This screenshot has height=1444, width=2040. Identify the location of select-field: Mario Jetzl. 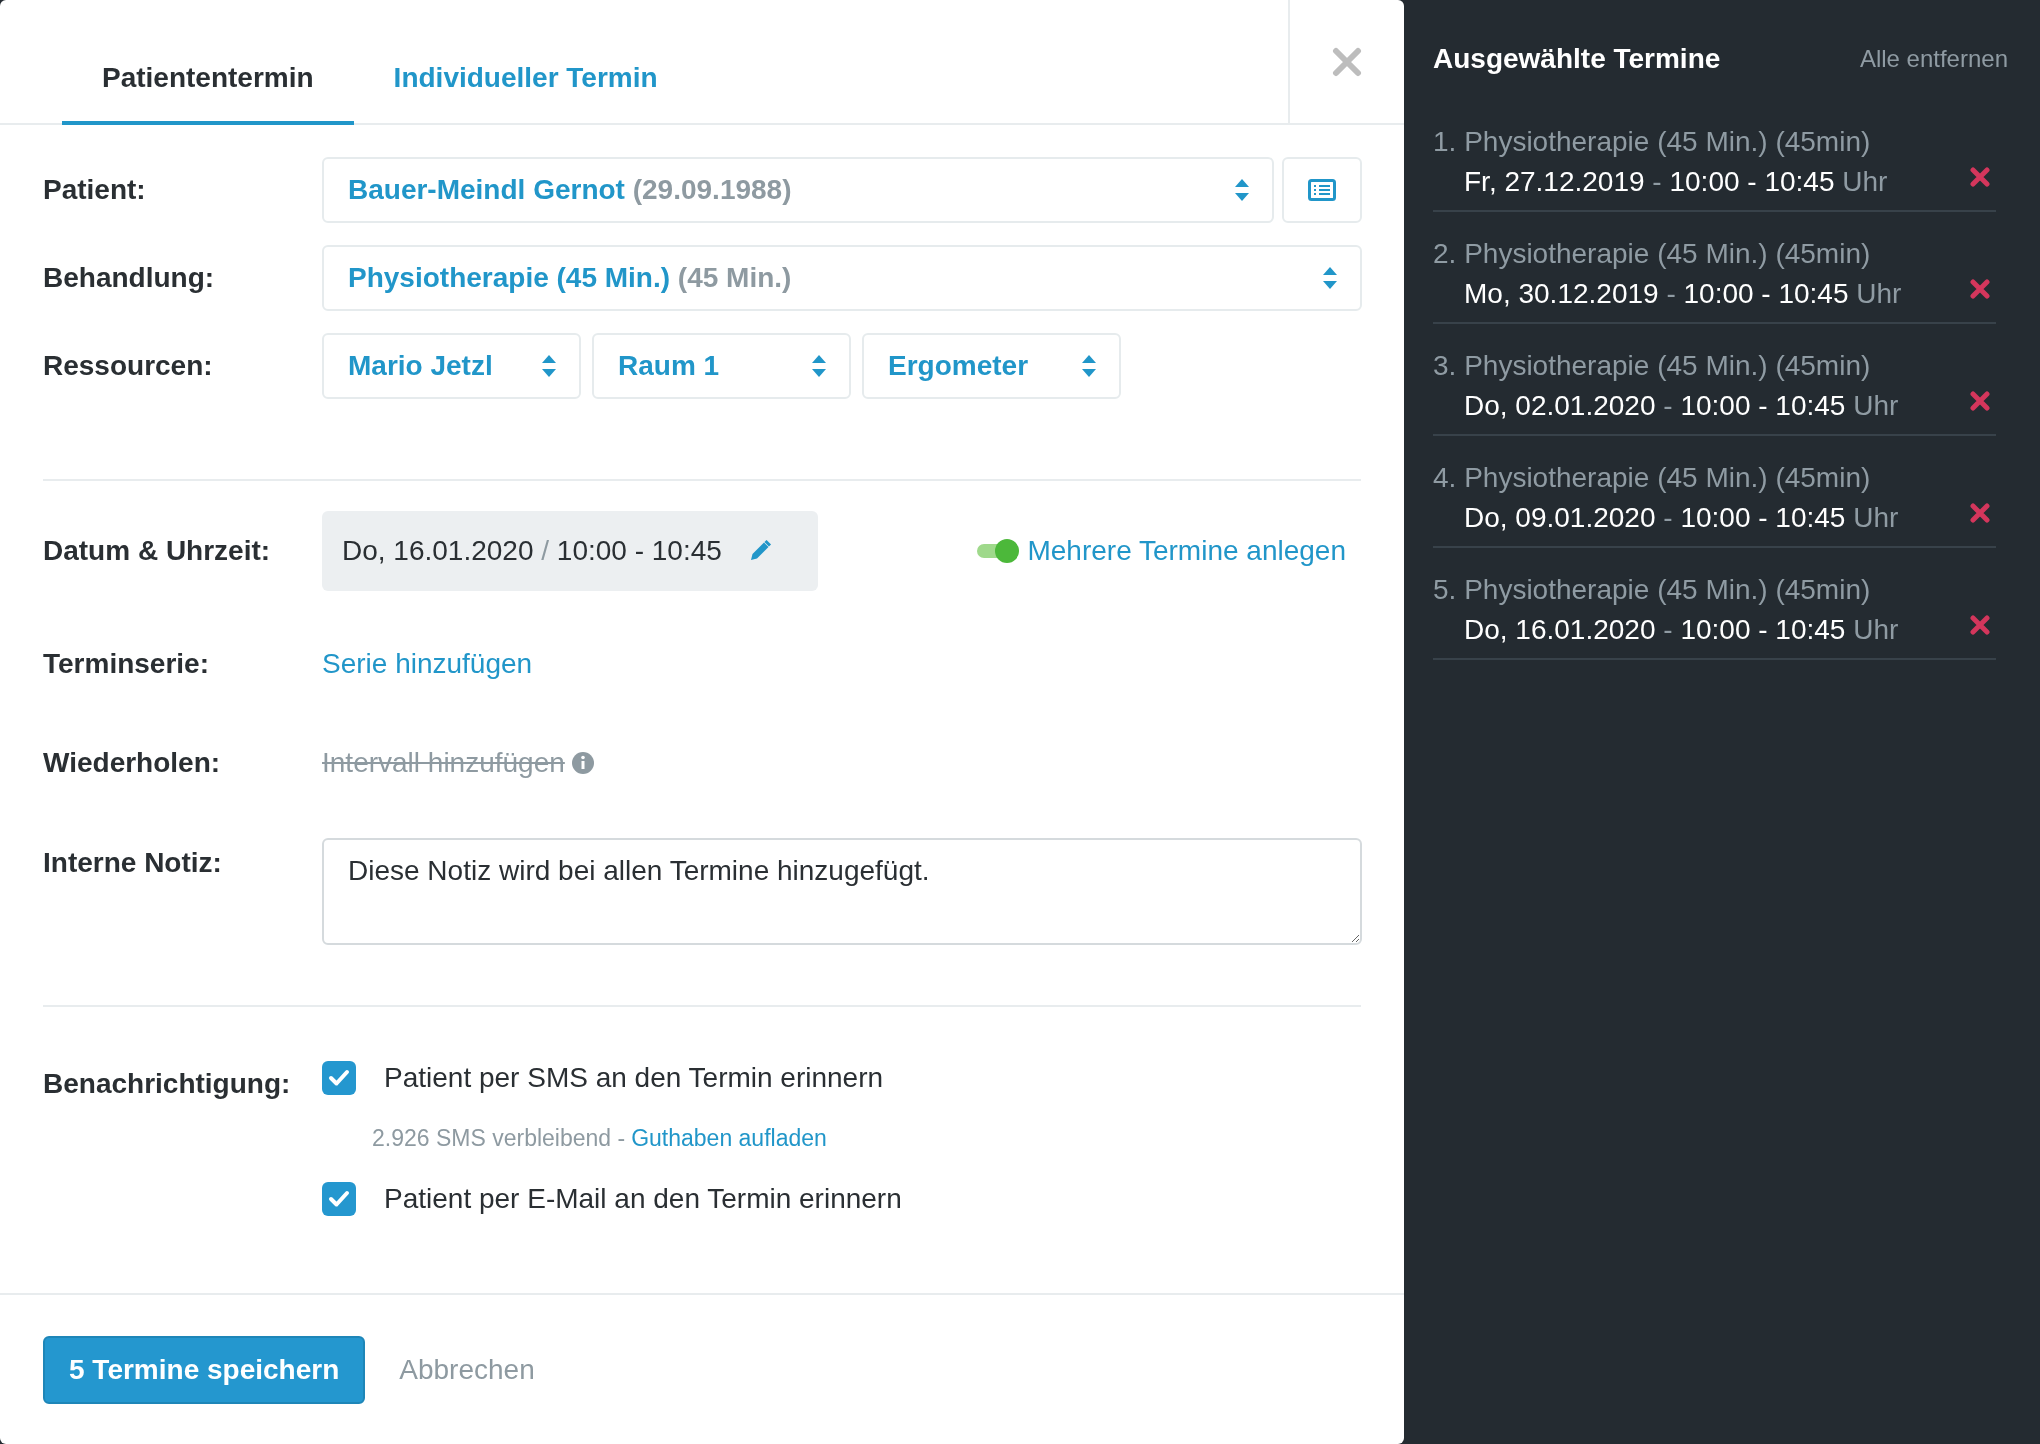
(451, 366).